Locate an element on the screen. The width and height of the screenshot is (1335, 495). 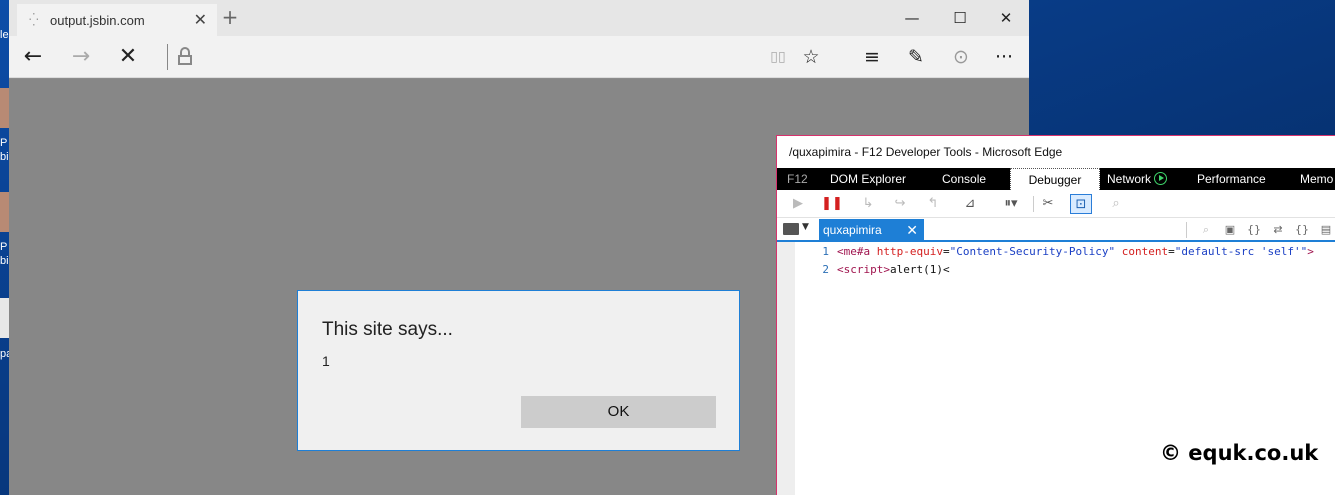
file-tab: quxapimira ✕ is located at coordinates (871, 230).